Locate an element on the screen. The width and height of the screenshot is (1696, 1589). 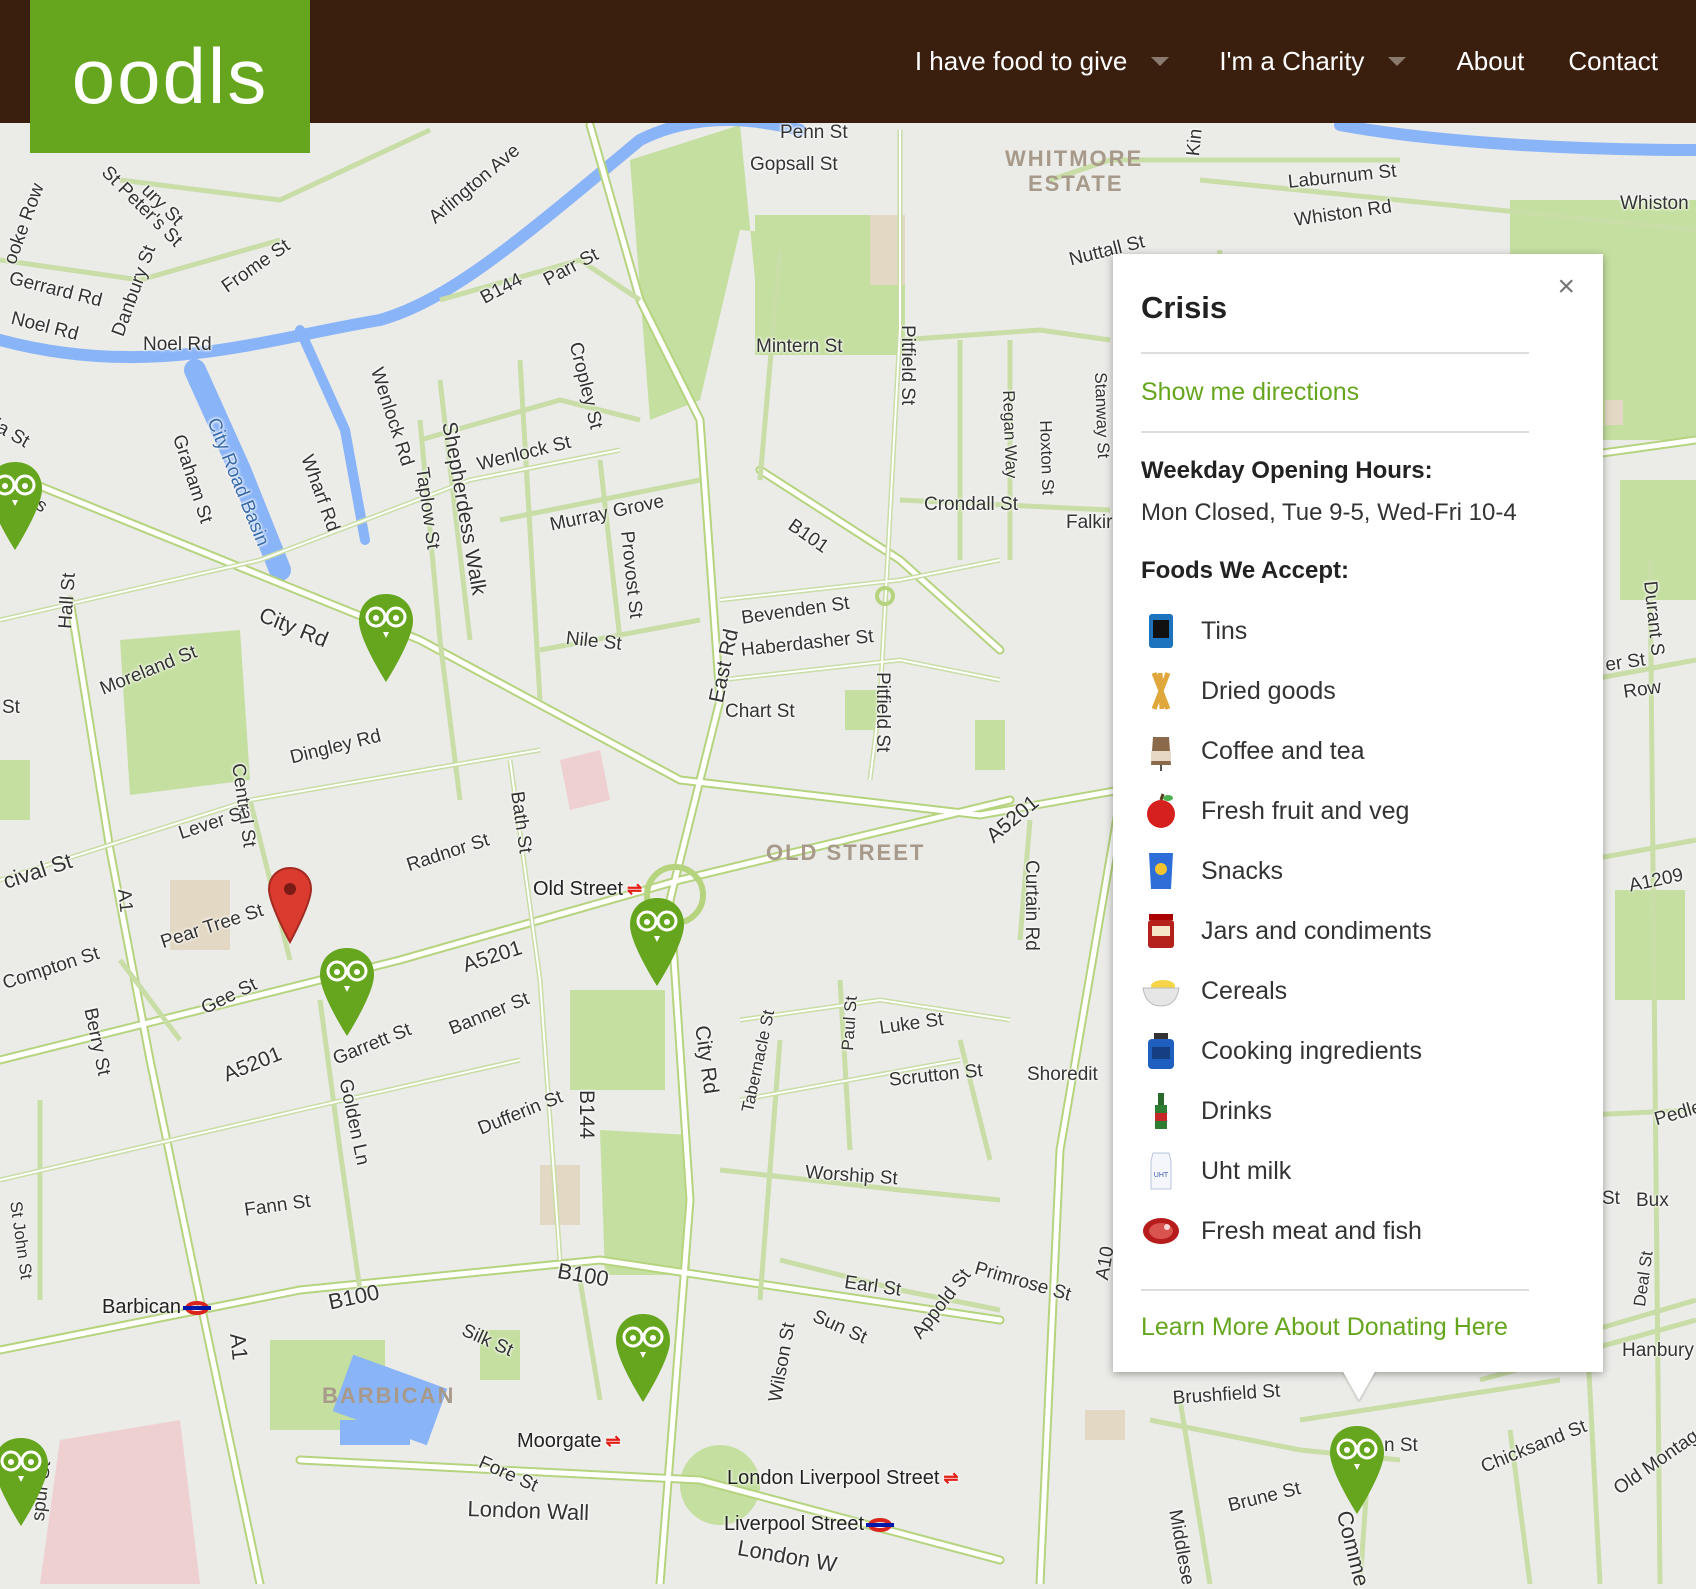
nav-label: About is located at coordinates (1490, 61).